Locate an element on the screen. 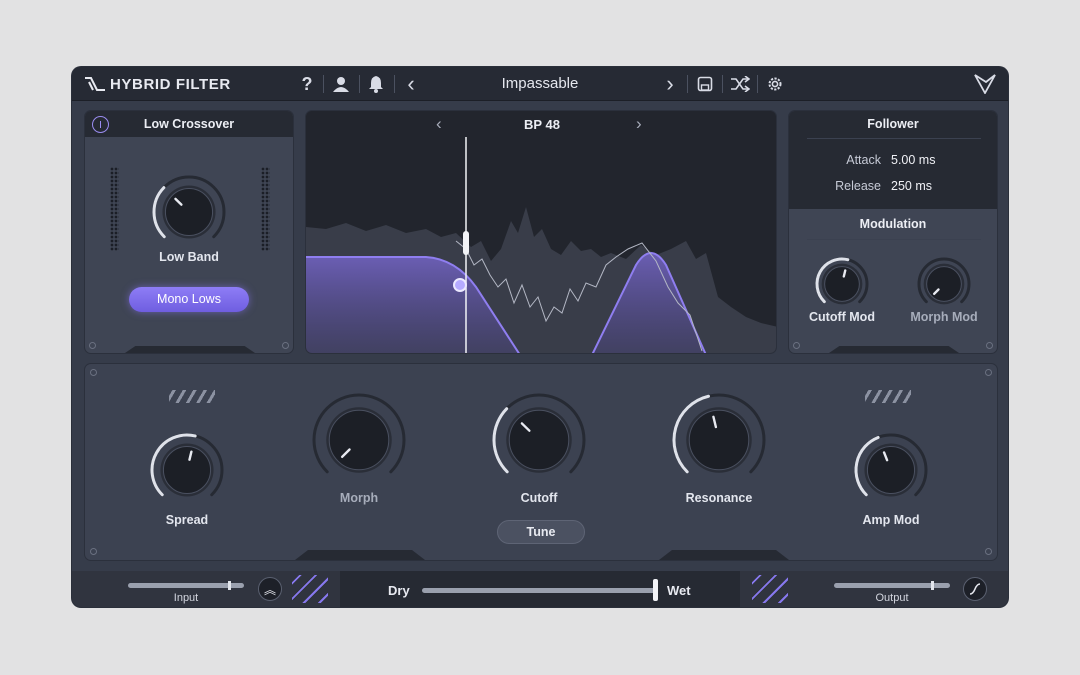 This screenshot has height=675, width=1080. release-value: 250 ms is located at coordinates (911, 186).